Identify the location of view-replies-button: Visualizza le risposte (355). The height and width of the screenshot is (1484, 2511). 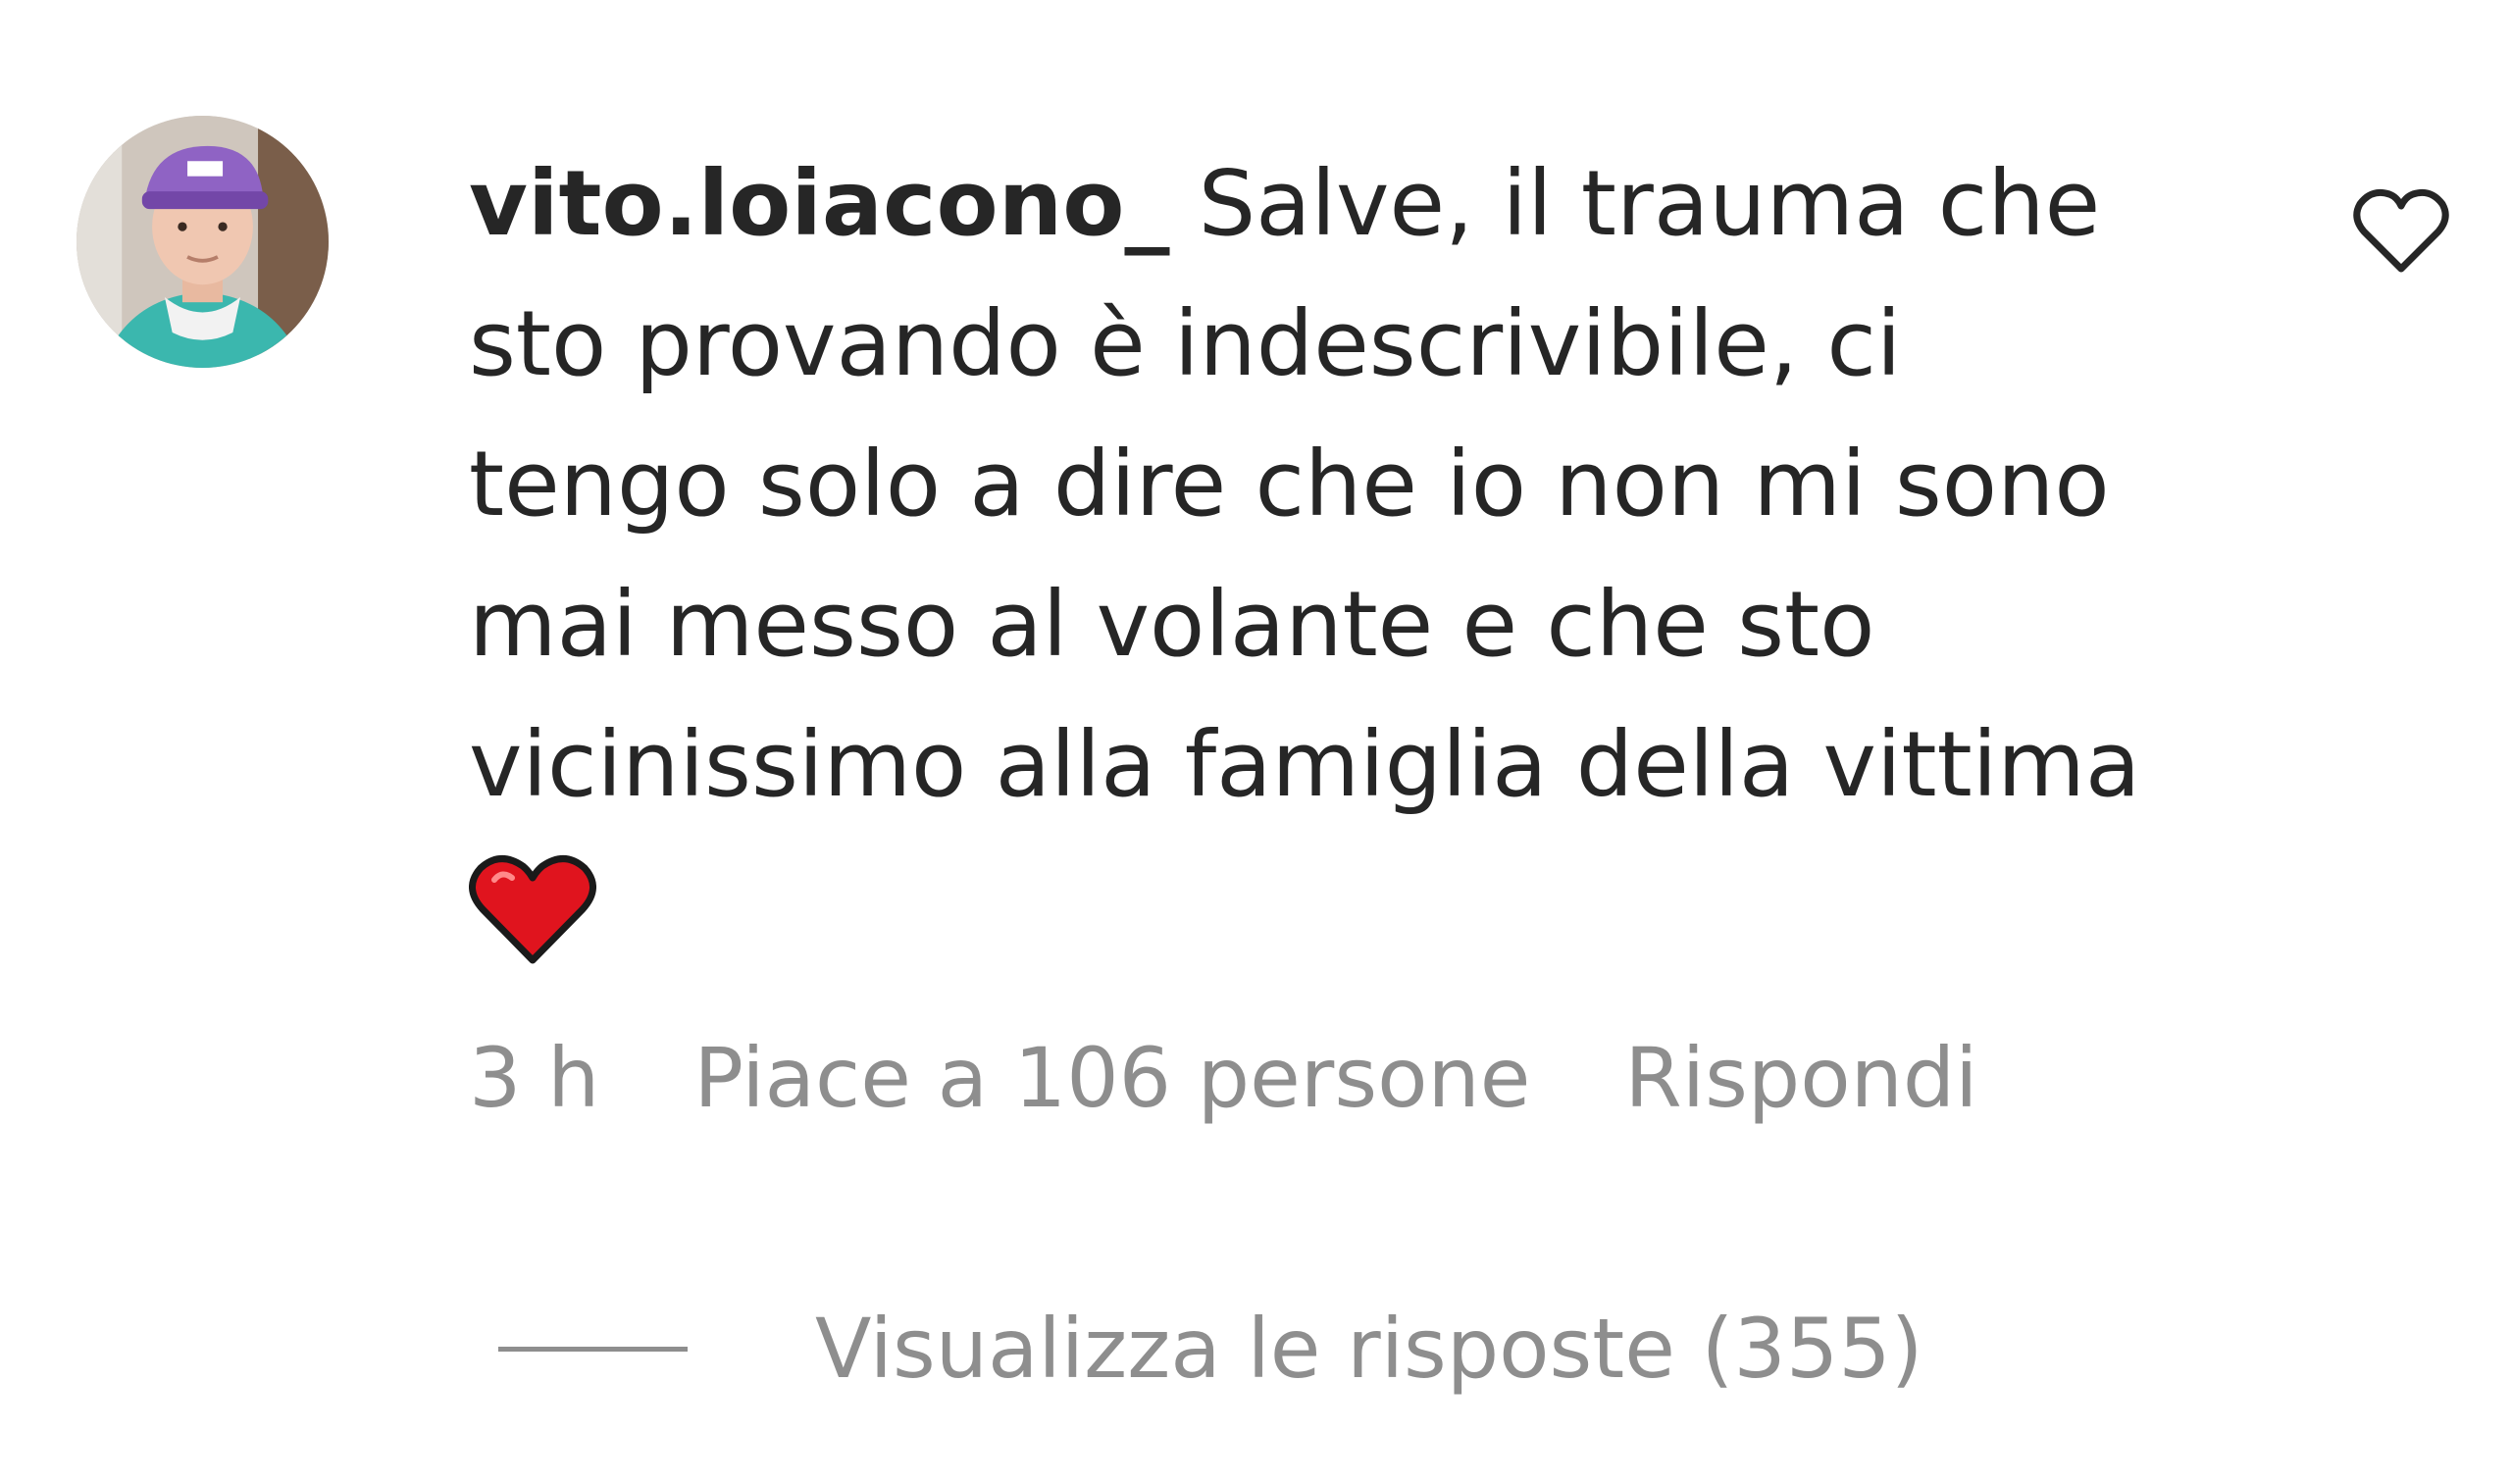
(1210, 1349).